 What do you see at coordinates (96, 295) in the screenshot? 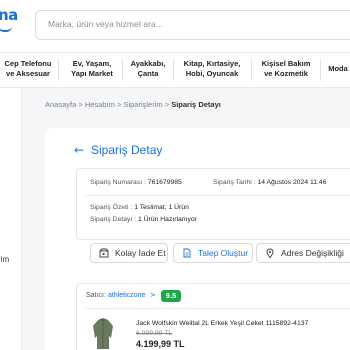
I see `seller-label: Satıcı:` at bounding box center [96, 295].